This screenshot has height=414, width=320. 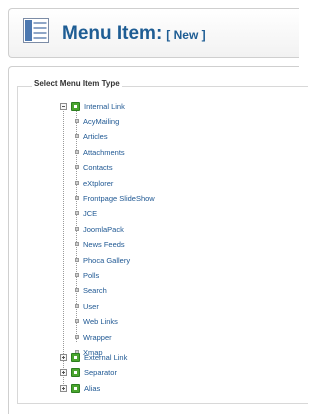 What do you see at coordinates (91, 290) in the screenshot?
I see `tree-child-search: Search` at bounding box center [91, 290].